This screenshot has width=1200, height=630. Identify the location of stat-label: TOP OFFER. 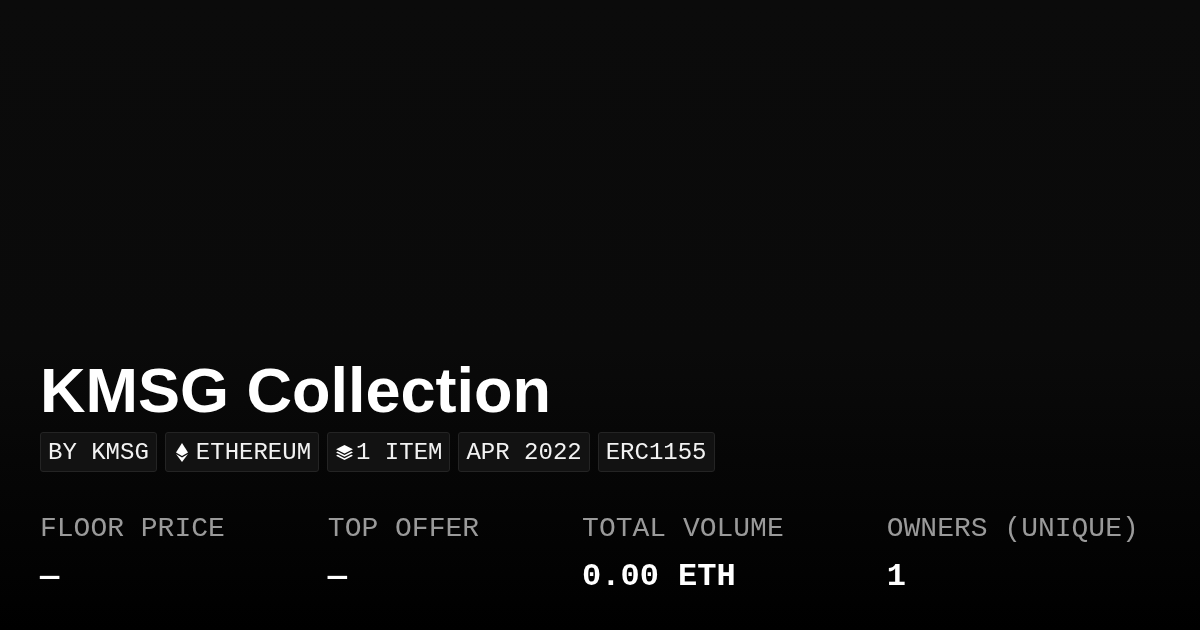
(403, 529).